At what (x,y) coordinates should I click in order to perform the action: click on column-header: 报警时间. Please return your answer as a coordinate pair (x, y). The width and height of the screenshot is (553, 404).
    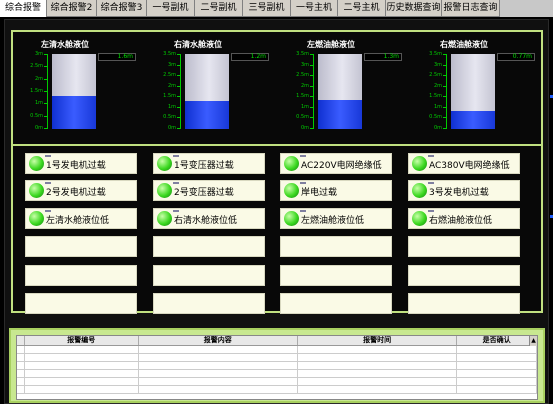
    Looking at the image, I should click on (378, 340).